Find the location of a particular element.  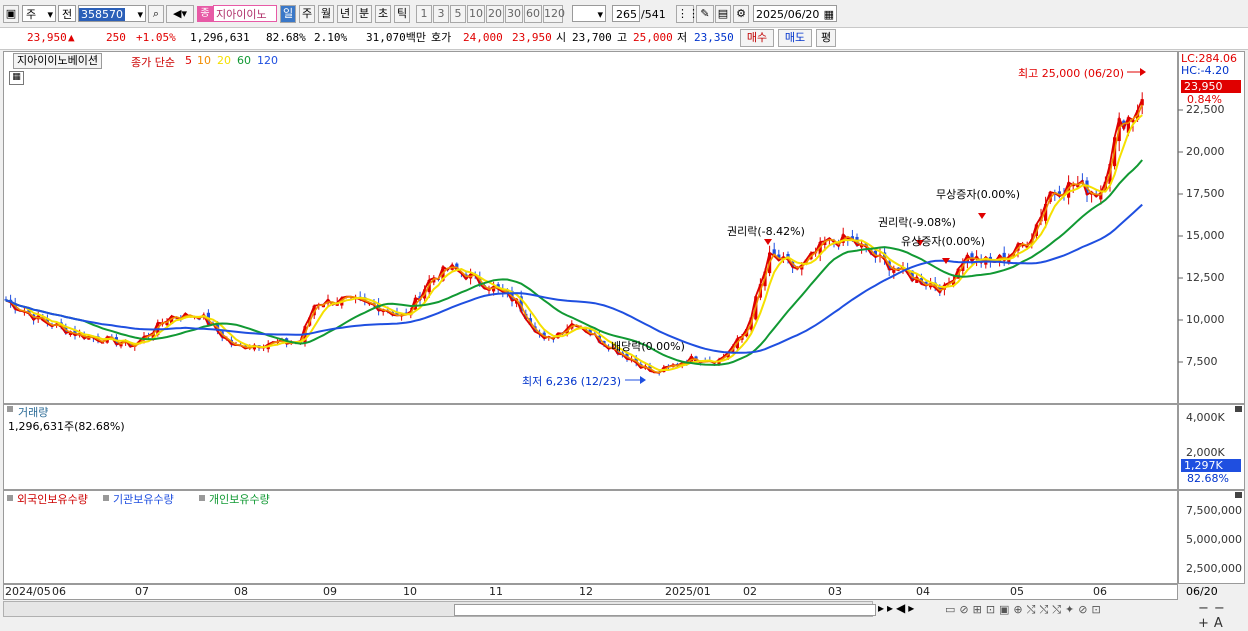

hold-tick-5000000: 5,000,000 is located at coordinates (1214, 539).